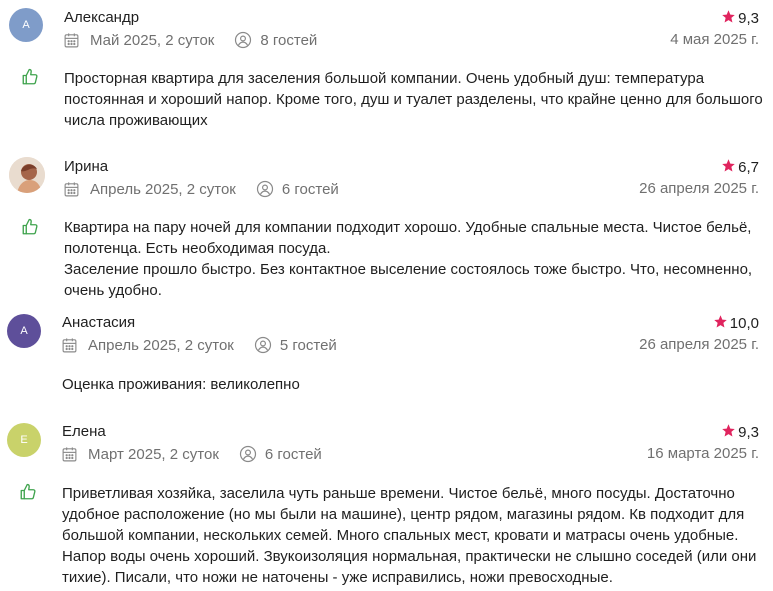 The image size is (773, 591). I want to click on reviewer-name: Елена, so click(84, 431).